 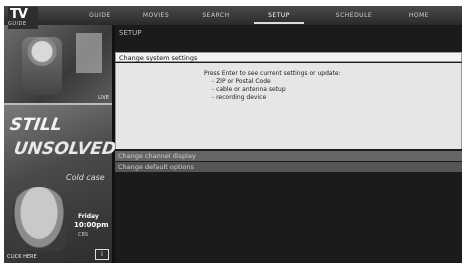 I want to click on promo-network: CBS, so click(x=83, y=235).